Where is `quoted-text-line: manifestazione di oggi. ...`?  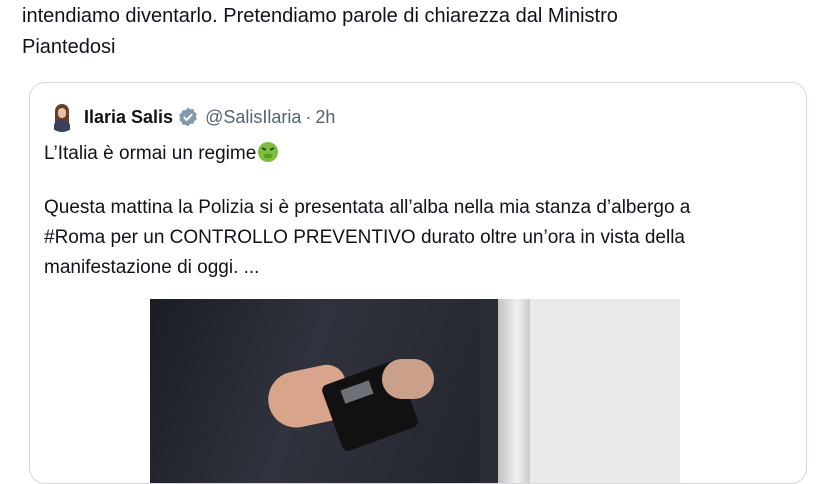 quoted-text-line: manifestazione di oggi. ... is located at coordinates (152, 267).